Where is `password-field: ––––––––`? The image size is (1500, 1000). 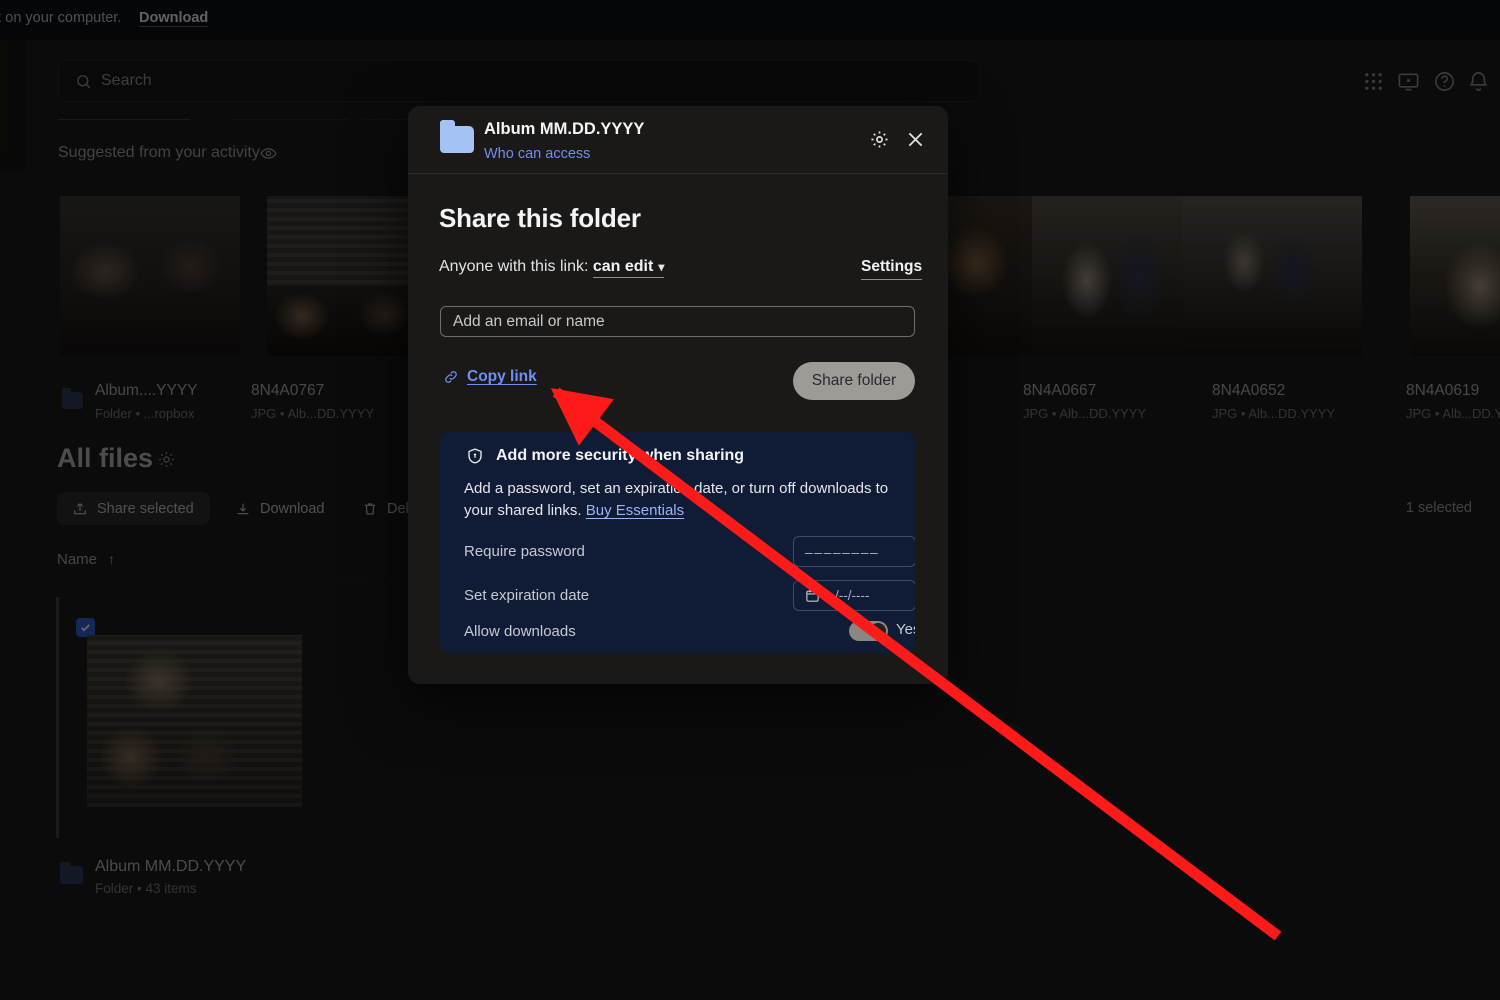
password-field: –––––––– is located at coordinates (854, 551).